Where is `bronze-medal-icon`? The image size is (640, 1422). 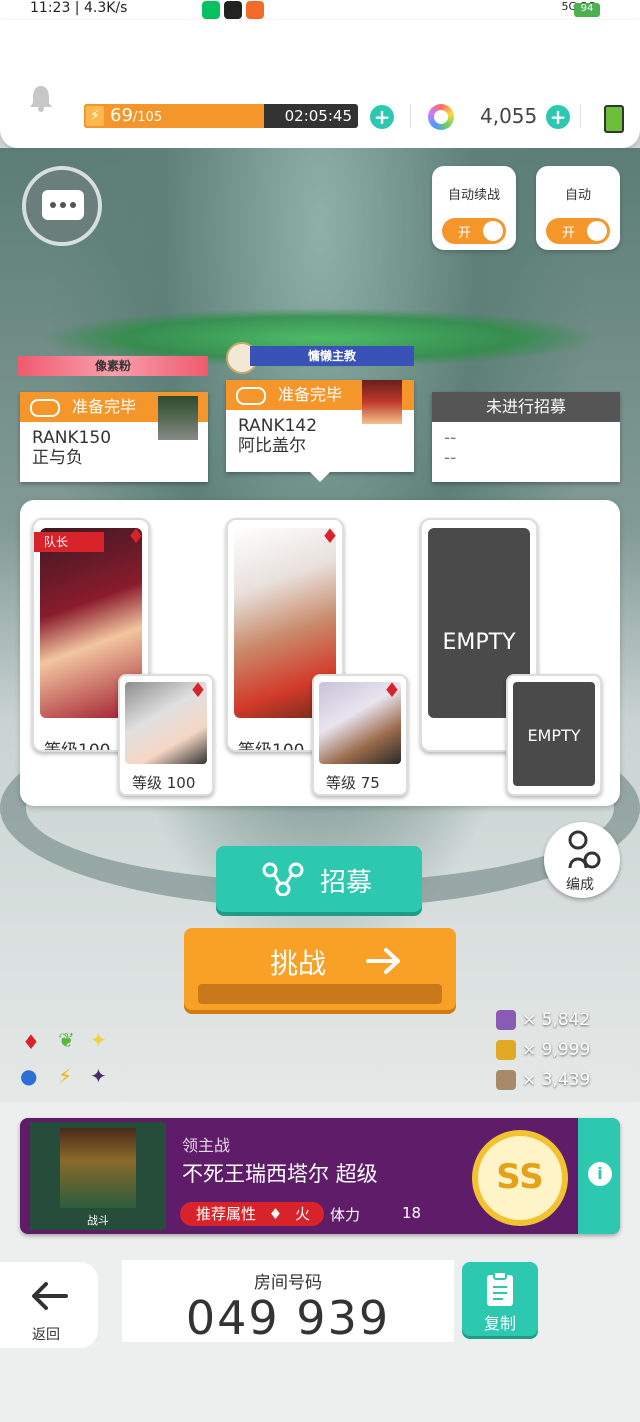 bronze-medal-icon is located at coordinates (506, 1080).